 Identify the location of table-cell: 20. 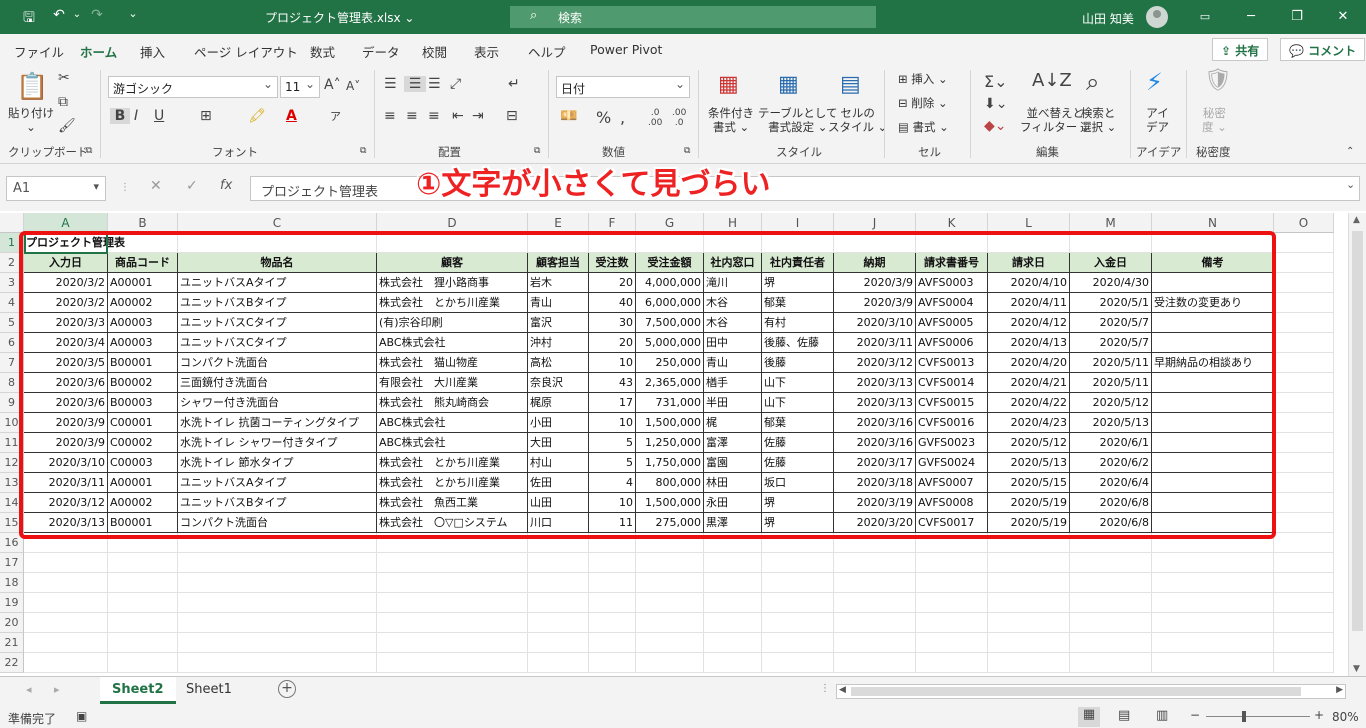
(612, 343).